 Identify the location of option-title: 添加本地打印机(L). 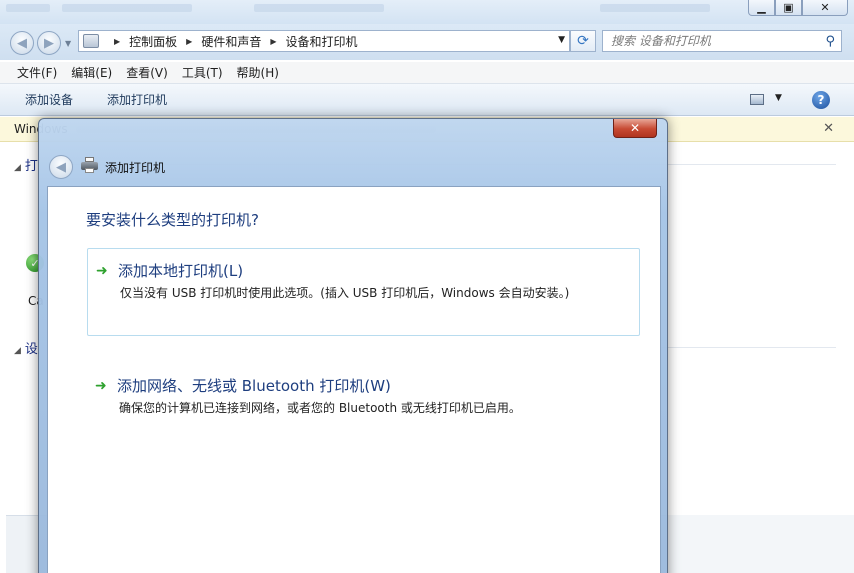
(180, 270).